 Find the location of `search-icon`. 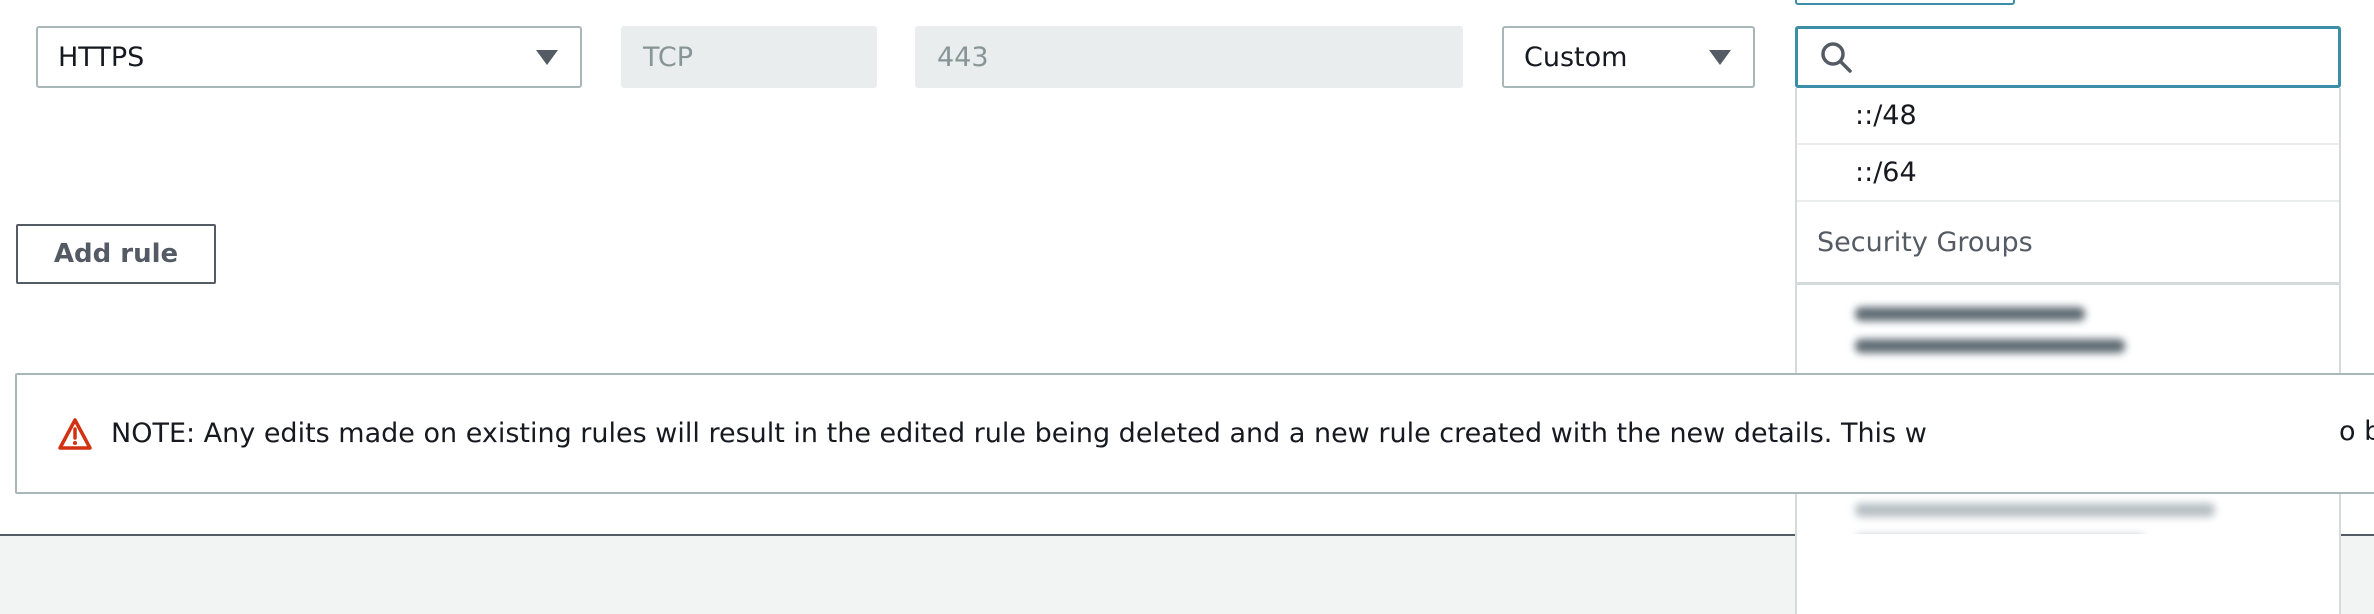

search-icon is located at coordinates (1836, 57).